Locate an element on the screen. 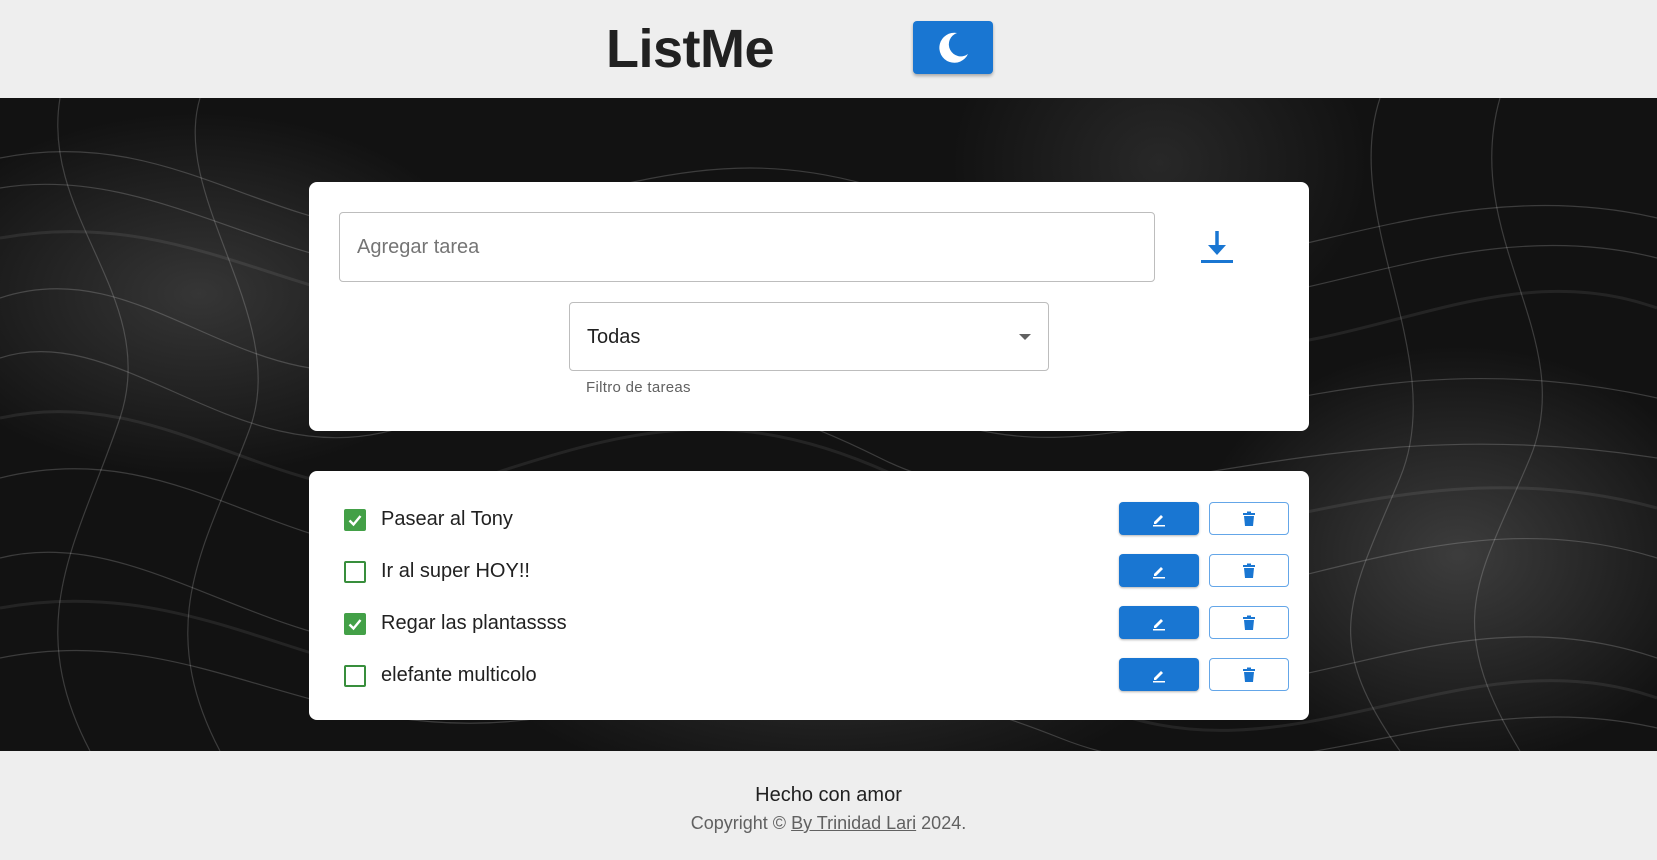  task-row: Pasear al Tony is located at coordinates (809, 520).